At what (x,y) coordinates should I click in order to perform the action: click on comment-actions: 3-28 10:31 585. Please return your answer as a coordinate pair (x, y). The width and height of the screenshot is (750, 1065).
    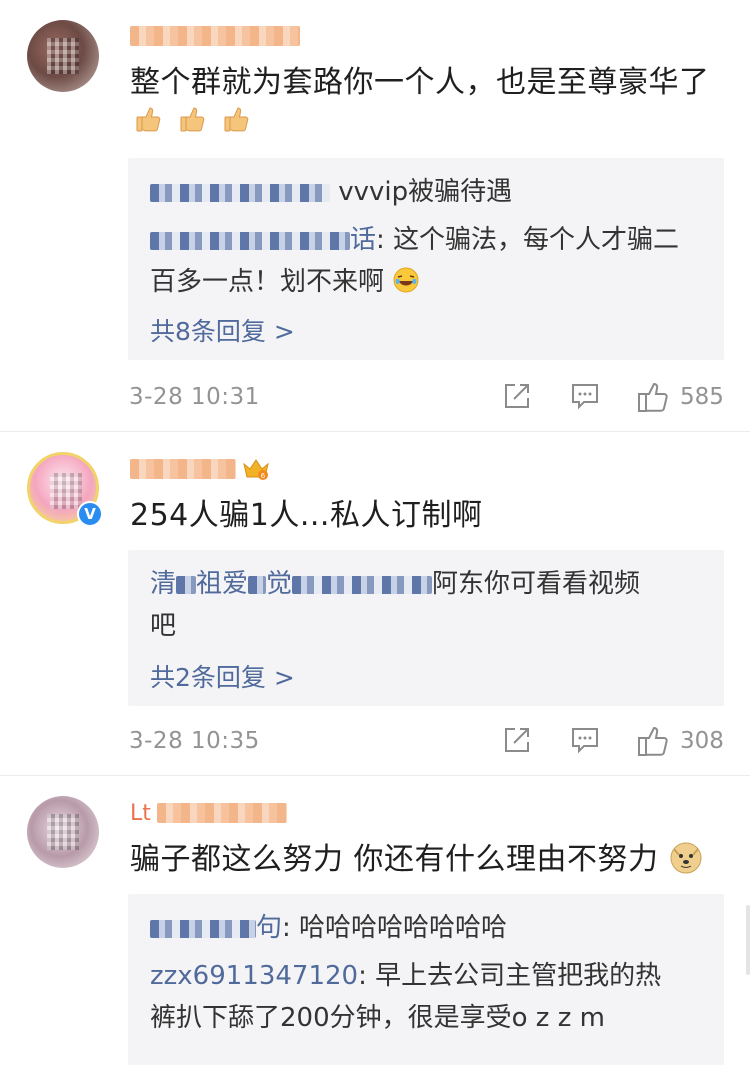
    Looking at the image, I should click on (375, 397).